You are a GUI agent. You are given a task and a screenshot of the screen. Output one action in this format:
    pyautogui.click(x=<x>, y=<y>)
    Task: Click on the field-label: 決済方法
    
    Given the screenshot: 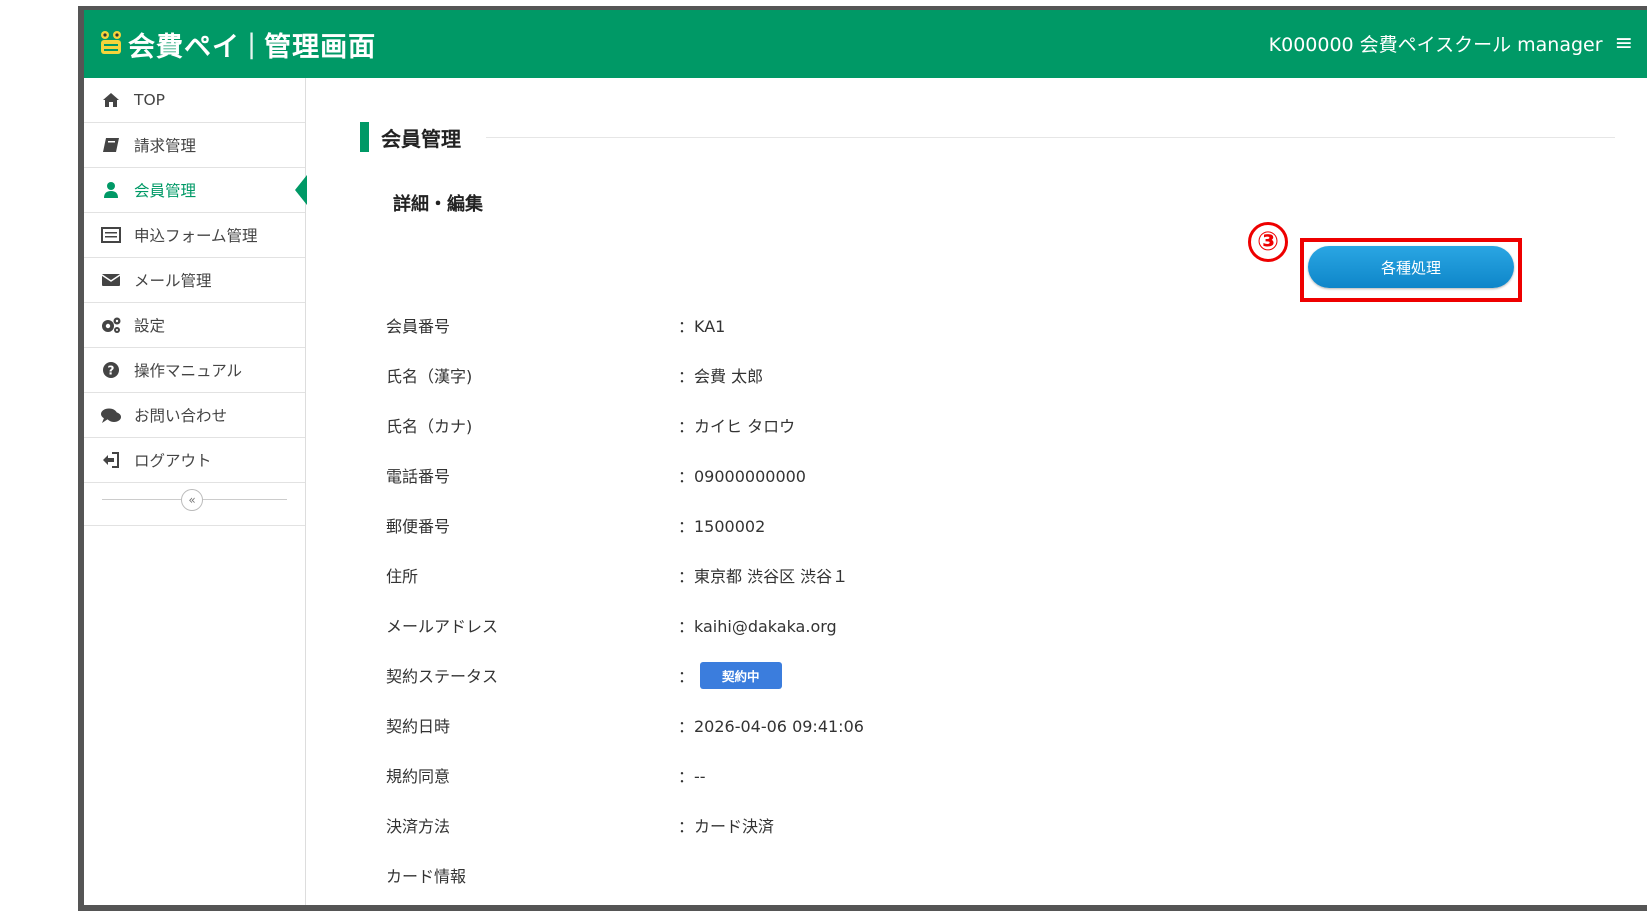 What is the action you would take?
    pyautogui.click(x=418, y=826)
    